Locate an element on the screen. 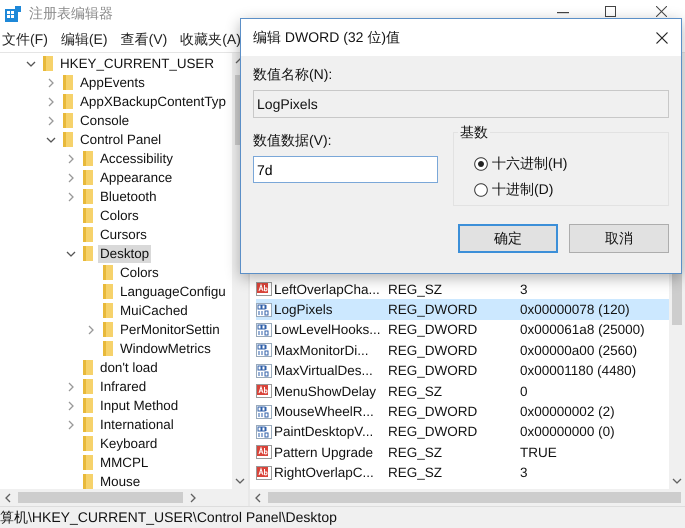  value-row: MaxVirtualDes... REG_DWORD 0x00001180 (4480) is located at coordinates (462, 370).